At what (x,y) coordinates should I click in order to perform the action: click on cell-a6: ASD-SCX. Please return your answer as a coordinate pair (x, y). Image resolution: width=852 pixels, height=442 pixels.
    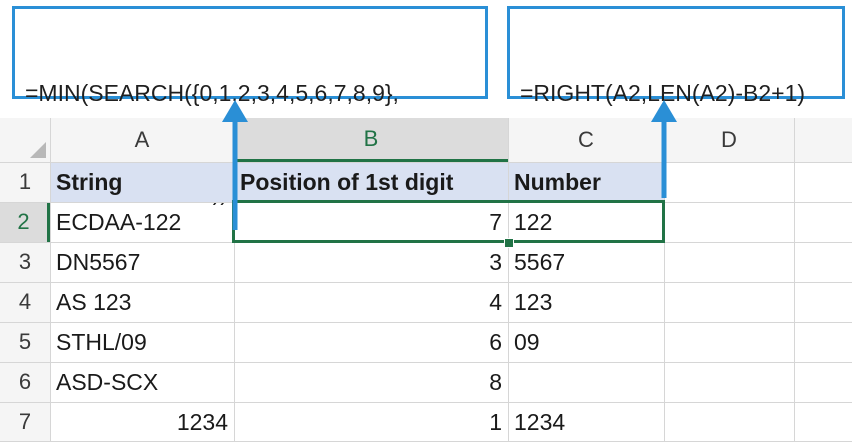
    Looking at the image, I should click on (142, 382).